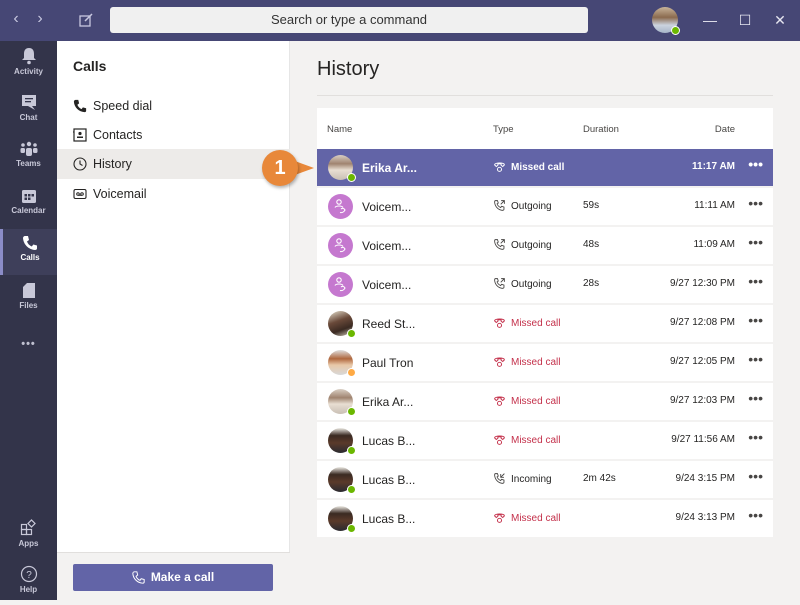 The image size is (800, 605). What do you see at coordinates (705, 517) in the screenshot?
I see `call-date: 9/24 3:13 PM` at bounding box center [705, 517].